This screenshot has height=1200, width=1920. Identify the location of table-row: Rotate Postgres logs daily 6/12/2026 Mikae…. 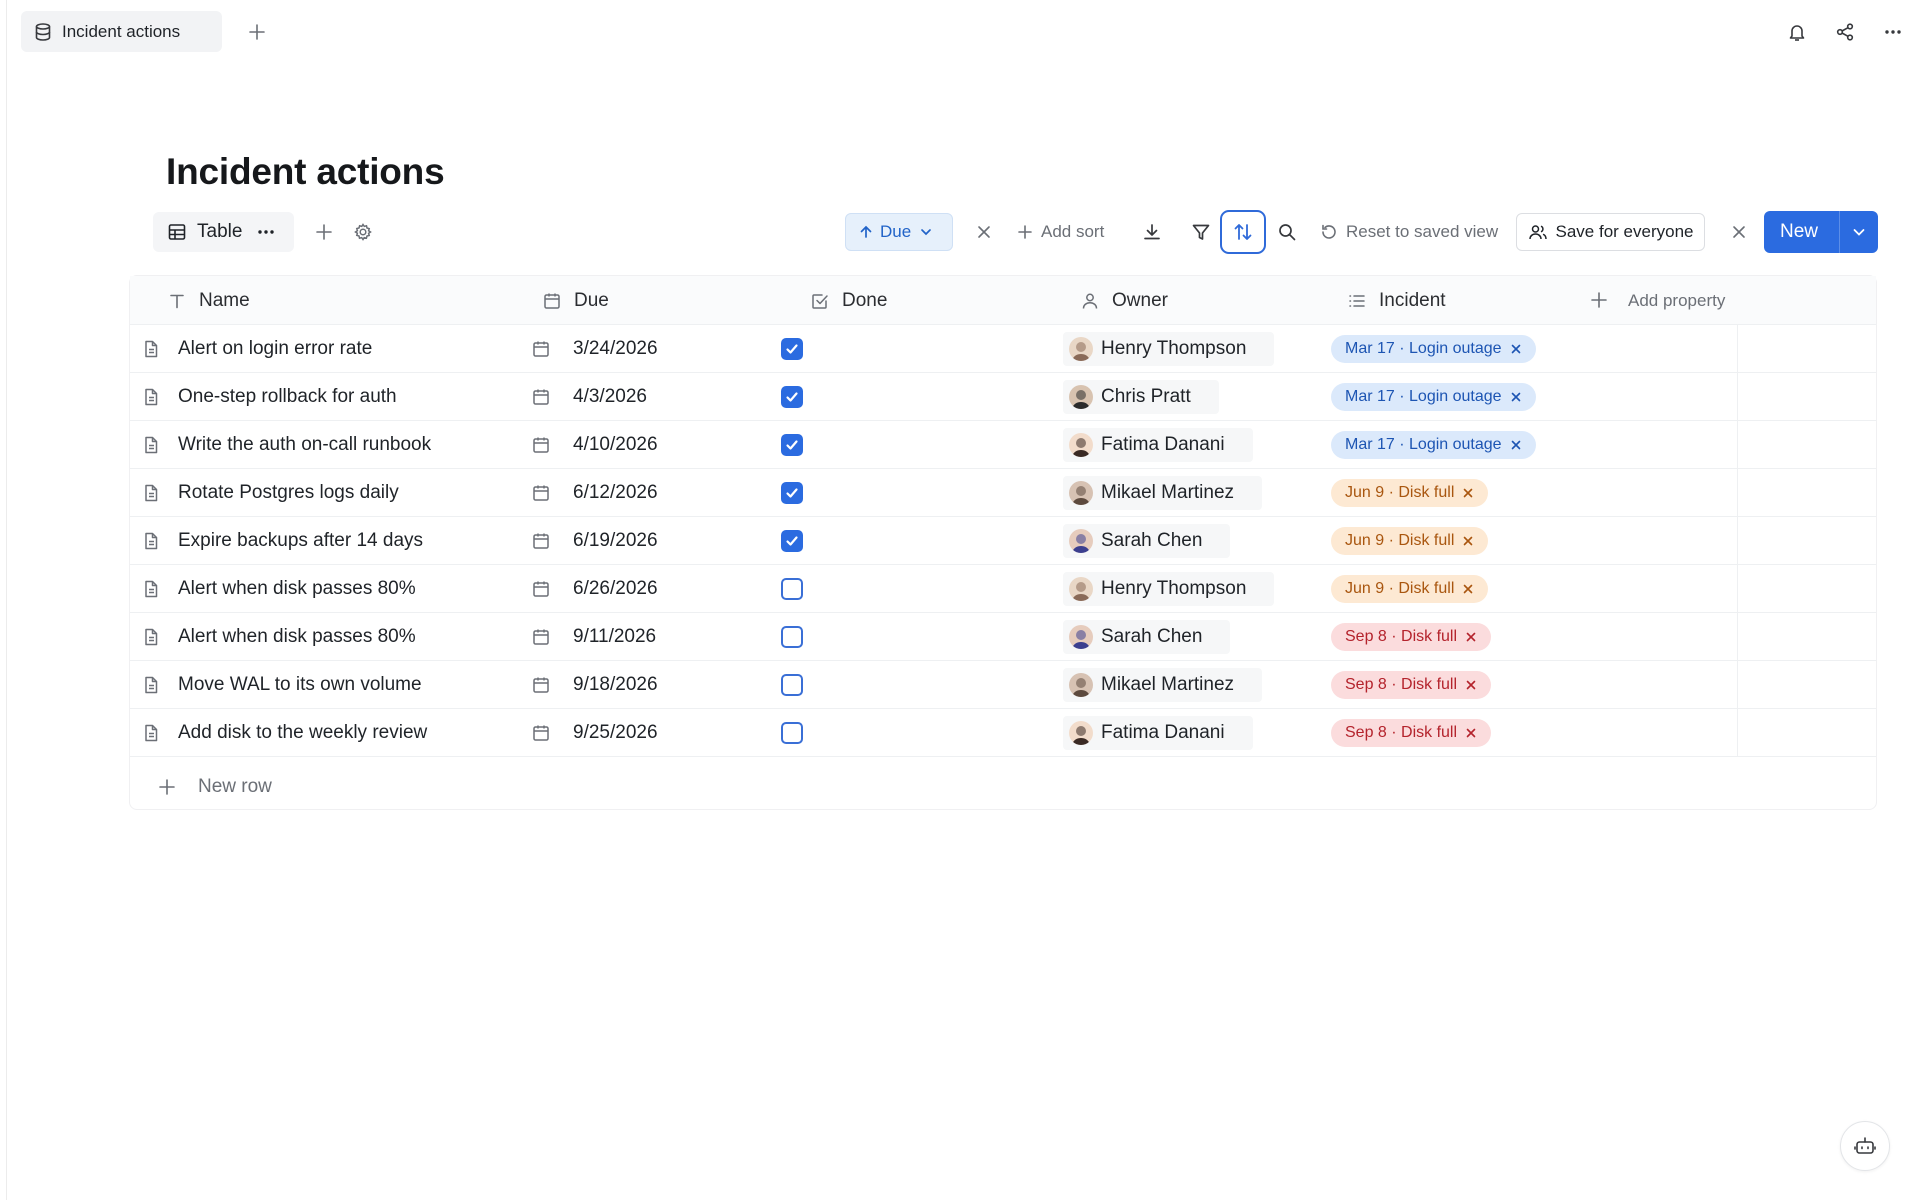
(1003, 493).